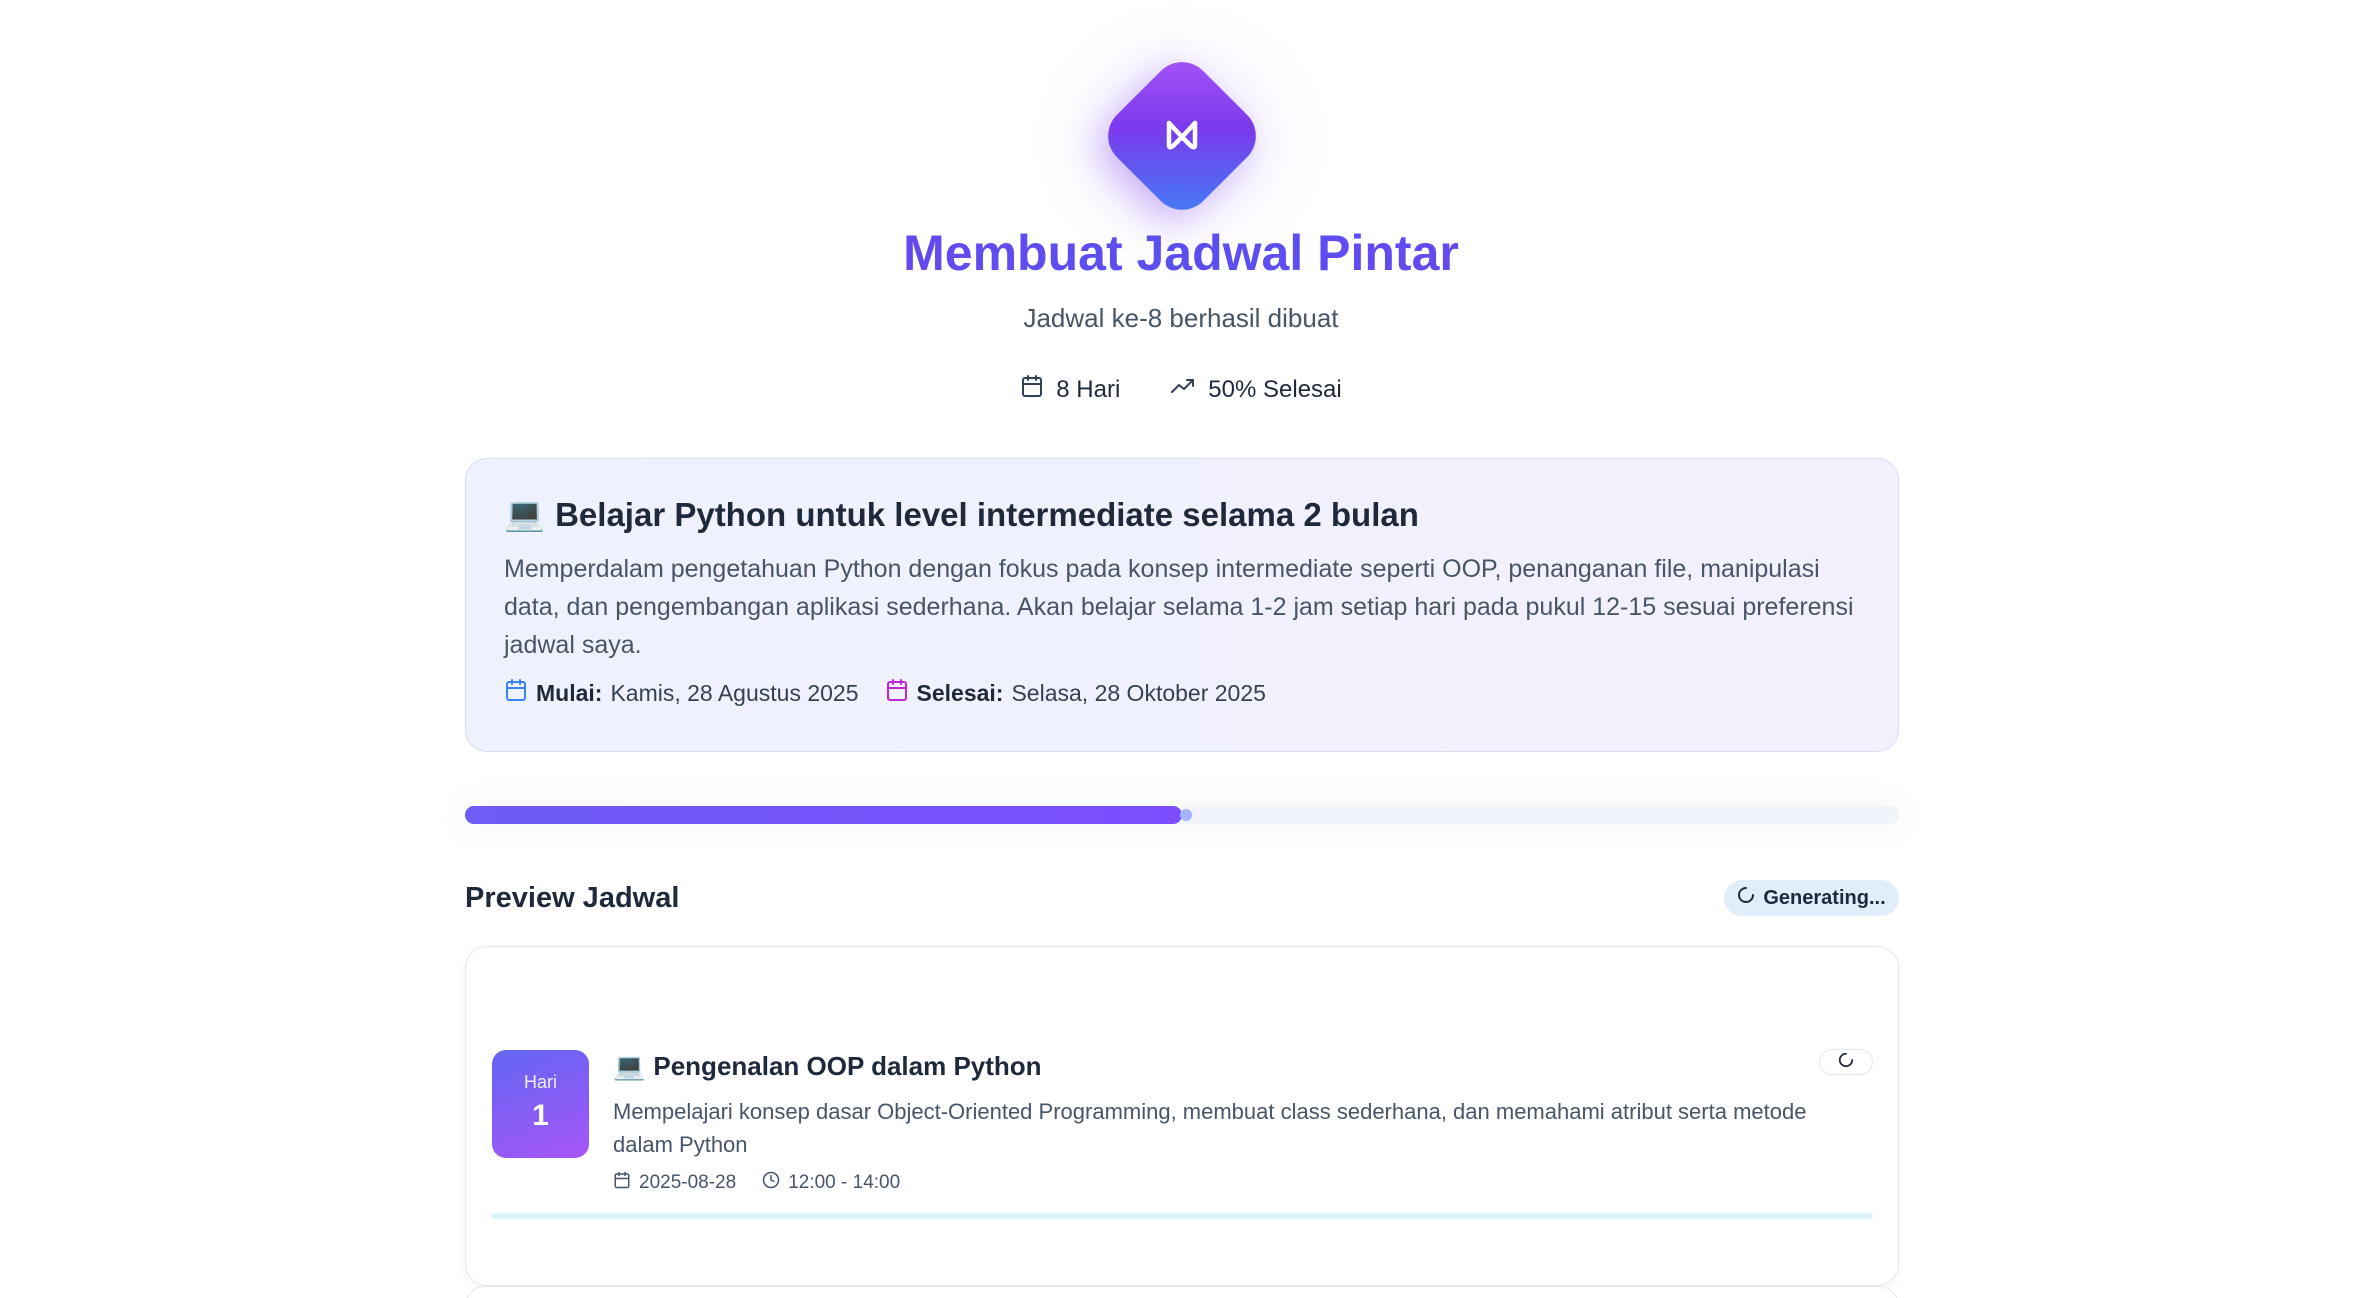 The image size is (2362, 1298). Describe the element at coordinates (844, 1182) in the screenshot. I see `task-time-value: 12:00 - 14:00` at that location.